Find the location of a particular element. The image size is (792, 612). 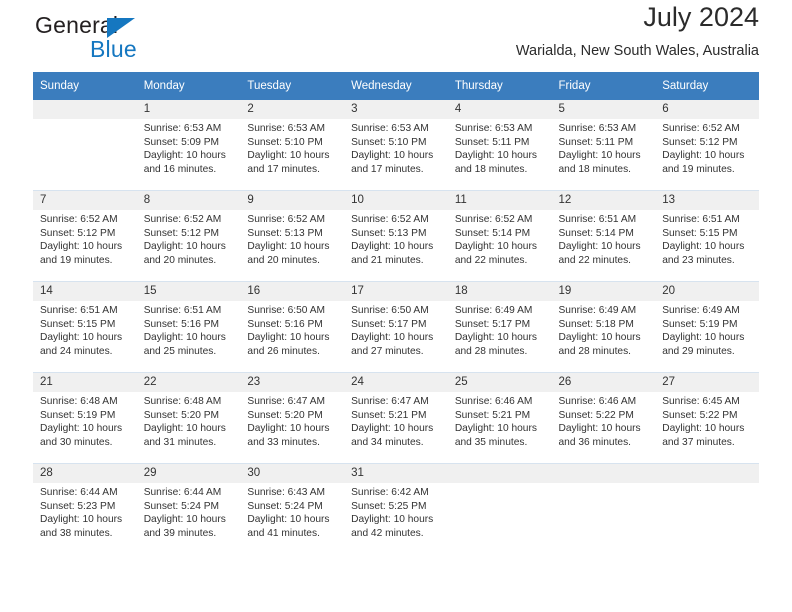

day-number: 2 is located at coordinates (292, 109).